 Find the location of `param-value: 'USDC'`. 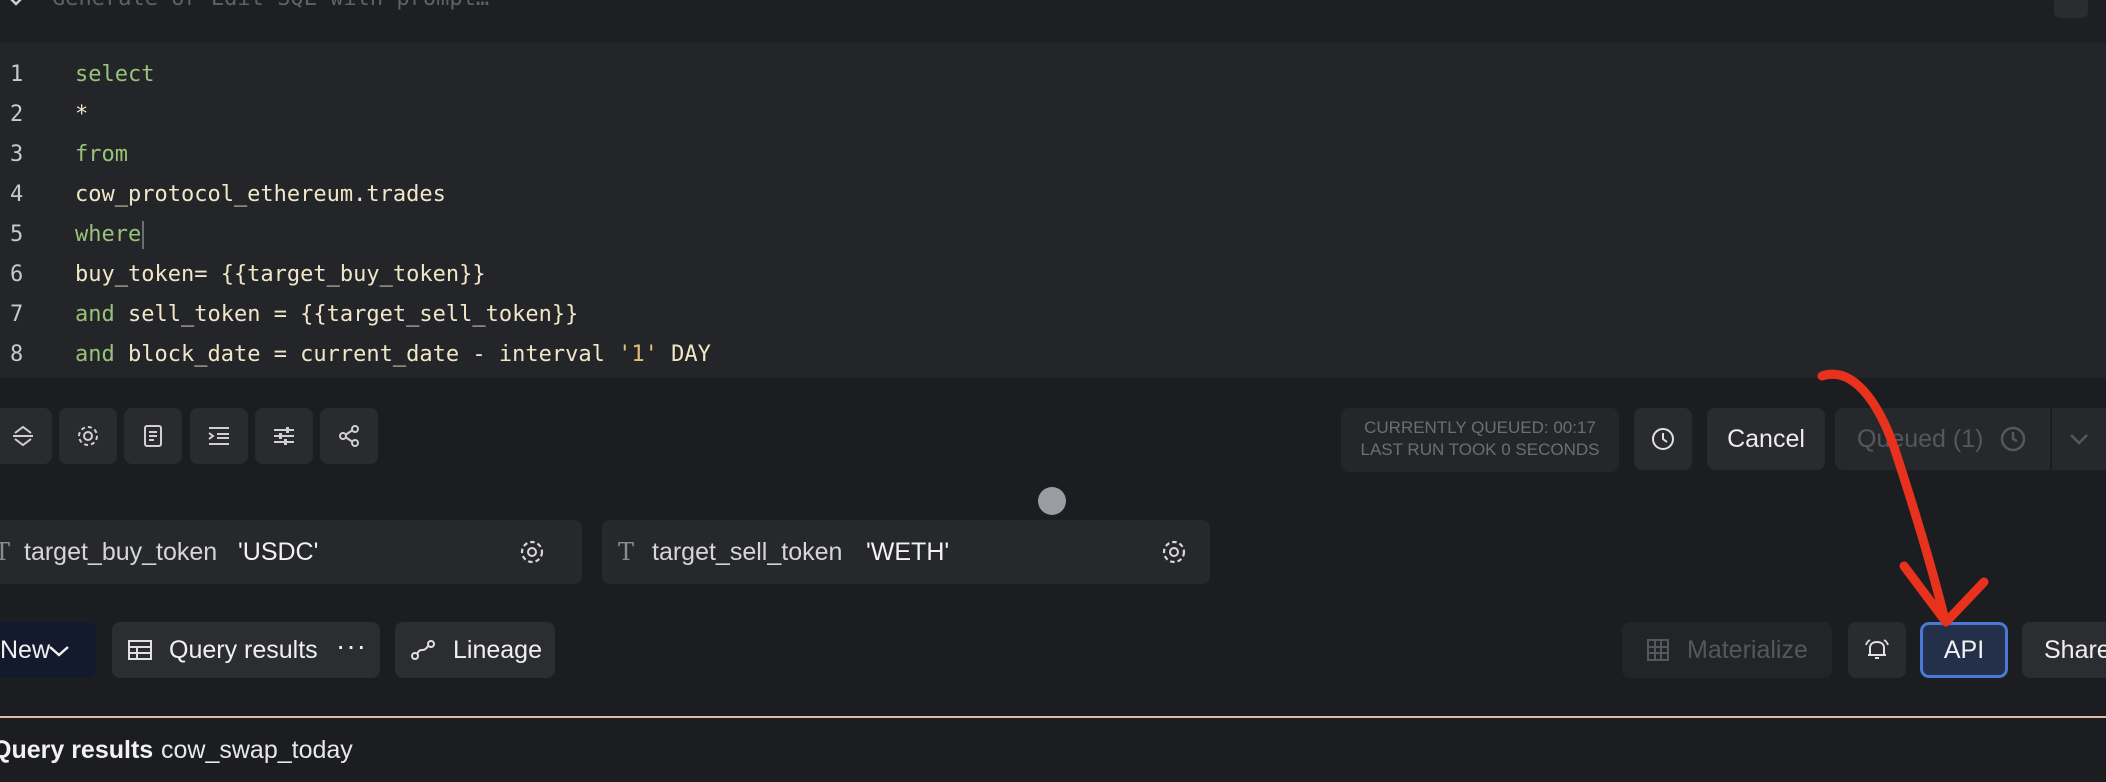

param-value: 'USDC' is located at coordinates (278, 552).